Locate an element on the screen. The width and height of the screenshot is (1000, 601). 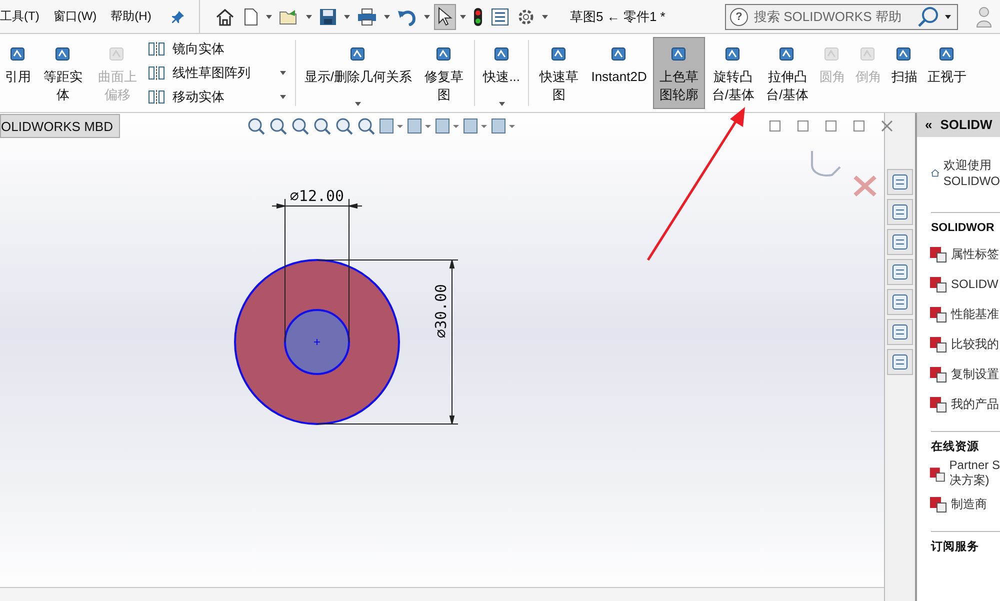
ribbon-button: 旋转凸台/基体 is located at coordinates (733, 73).